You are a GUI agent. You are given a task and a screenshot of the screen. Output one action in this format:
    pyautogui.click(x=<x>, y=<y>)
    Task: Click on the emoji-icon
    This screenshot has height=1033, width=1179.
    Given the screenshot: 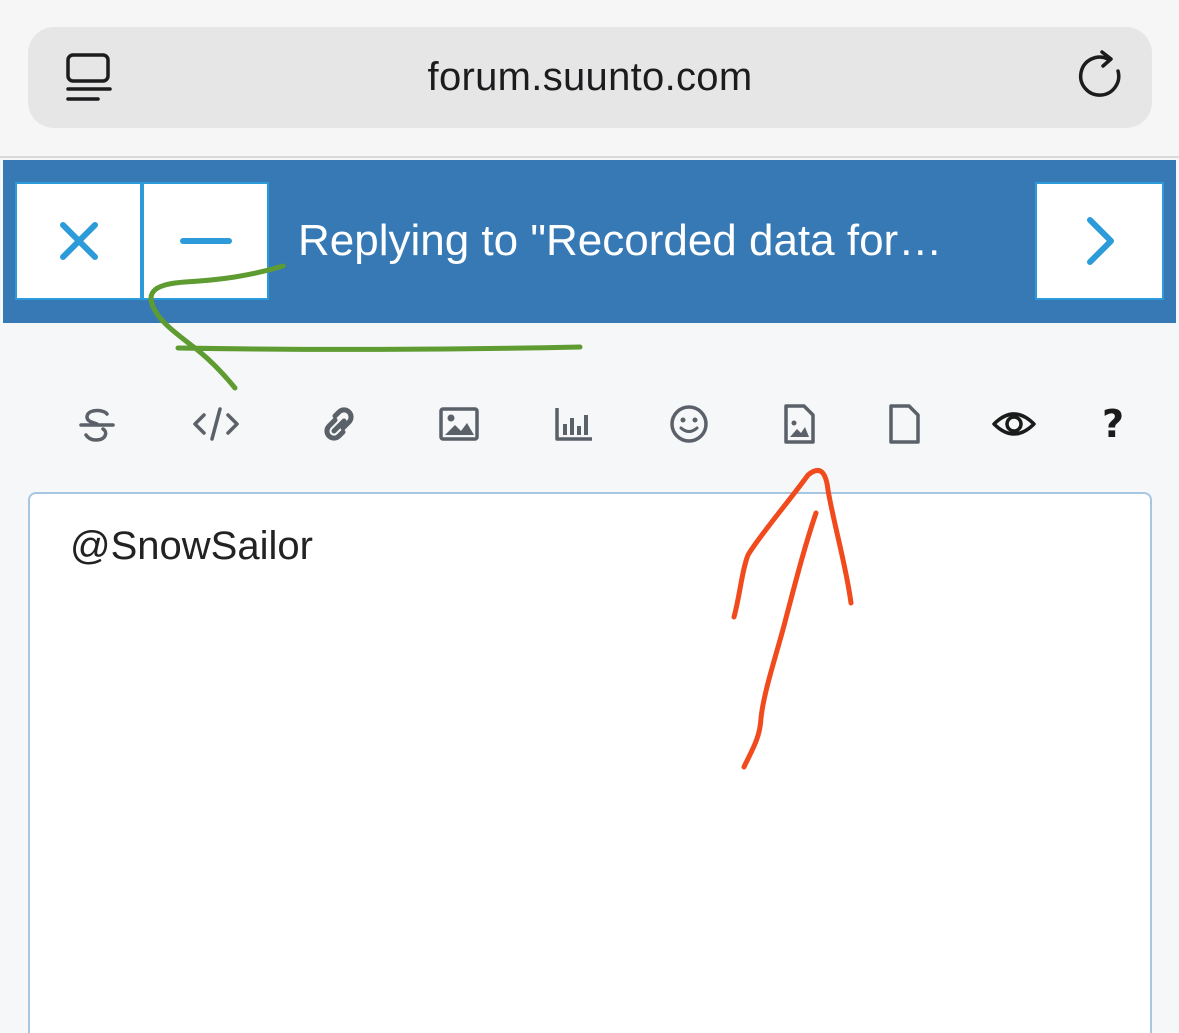 What is the action you would take?
    pyautogui.click(x=689, y=424)
    